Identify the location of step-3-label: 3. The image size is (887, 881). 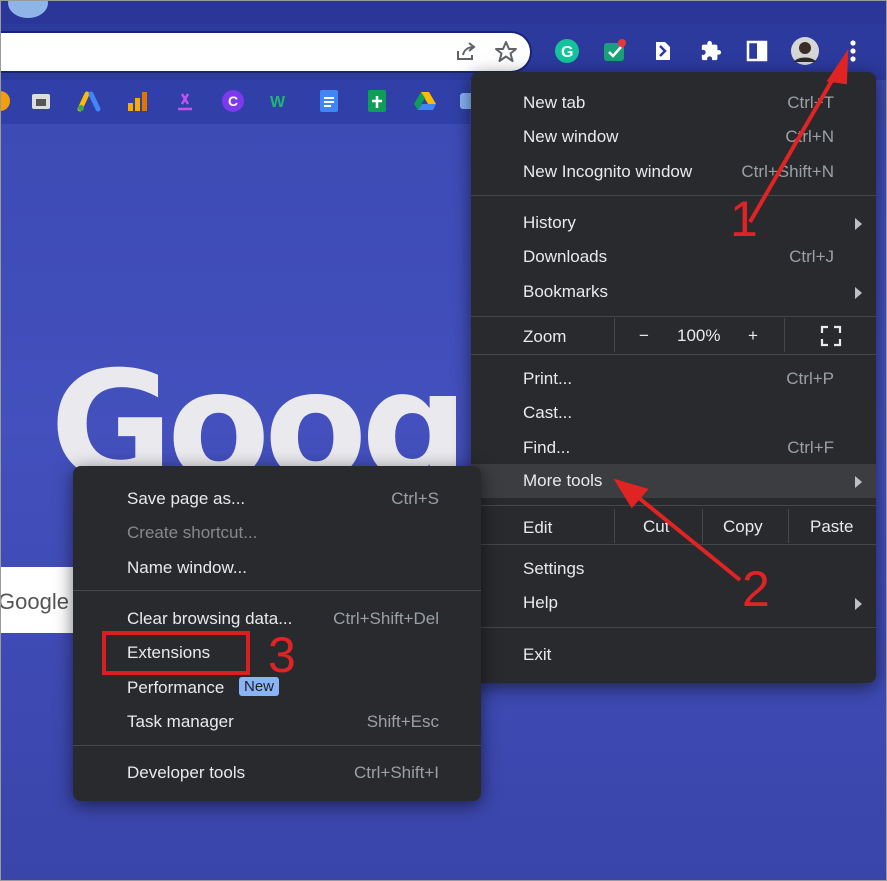
(282, 655).